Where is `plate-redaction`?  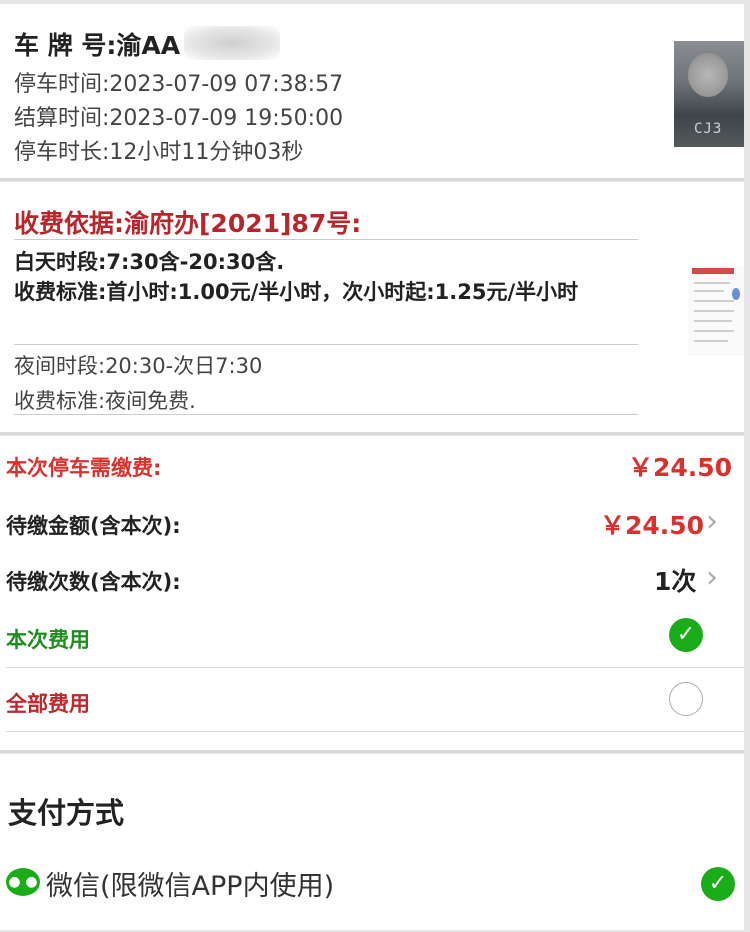
plate-redaction is located at coordinates (232, 43).